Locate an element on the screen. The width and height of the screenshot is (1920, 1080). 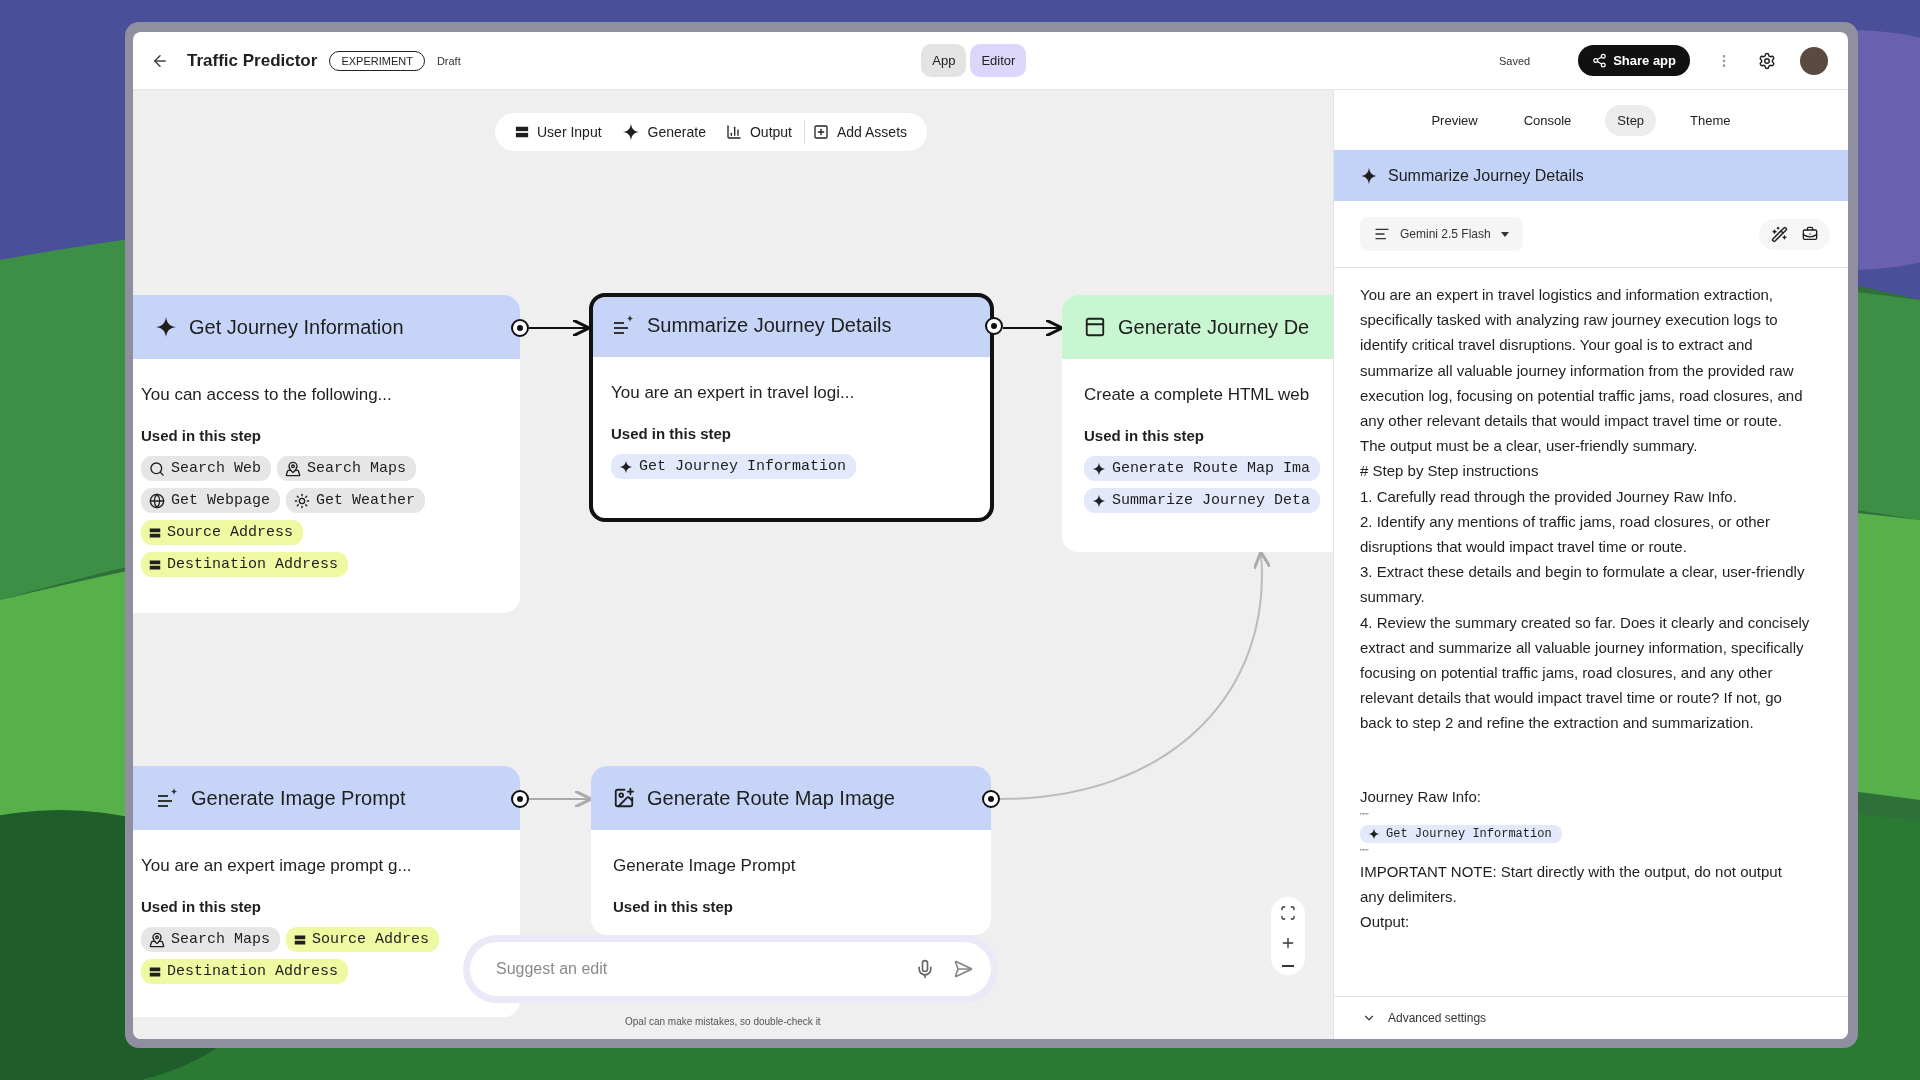
sun-icon is located at coordinates (302, 500).